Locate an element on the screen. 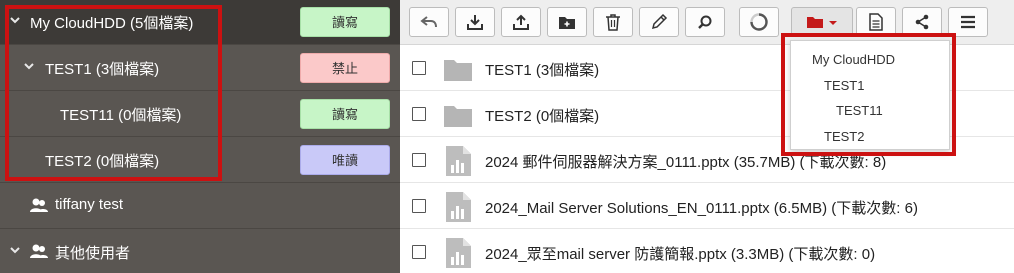 This screenshot has width=1014, height=273. pencil-icon is located at coordinates (659, 21).